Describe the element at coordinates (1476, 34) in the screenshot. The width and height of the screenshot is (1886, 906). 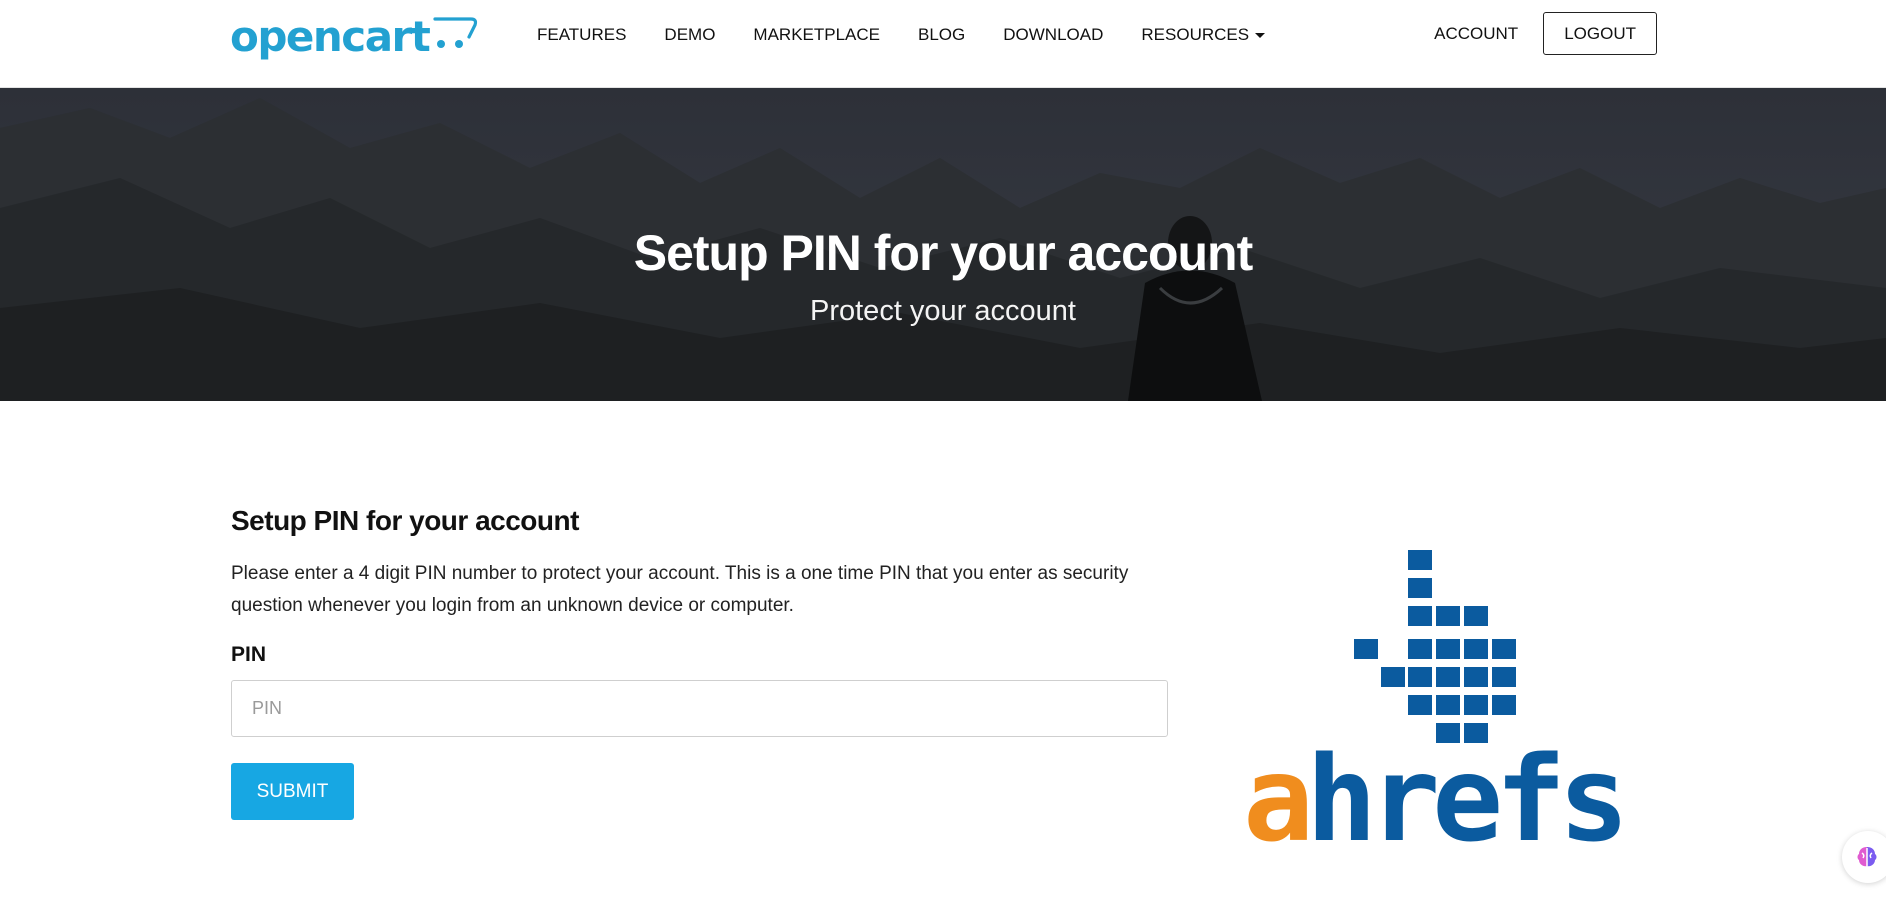
I see `account-link: ACCOUNT` at that location.